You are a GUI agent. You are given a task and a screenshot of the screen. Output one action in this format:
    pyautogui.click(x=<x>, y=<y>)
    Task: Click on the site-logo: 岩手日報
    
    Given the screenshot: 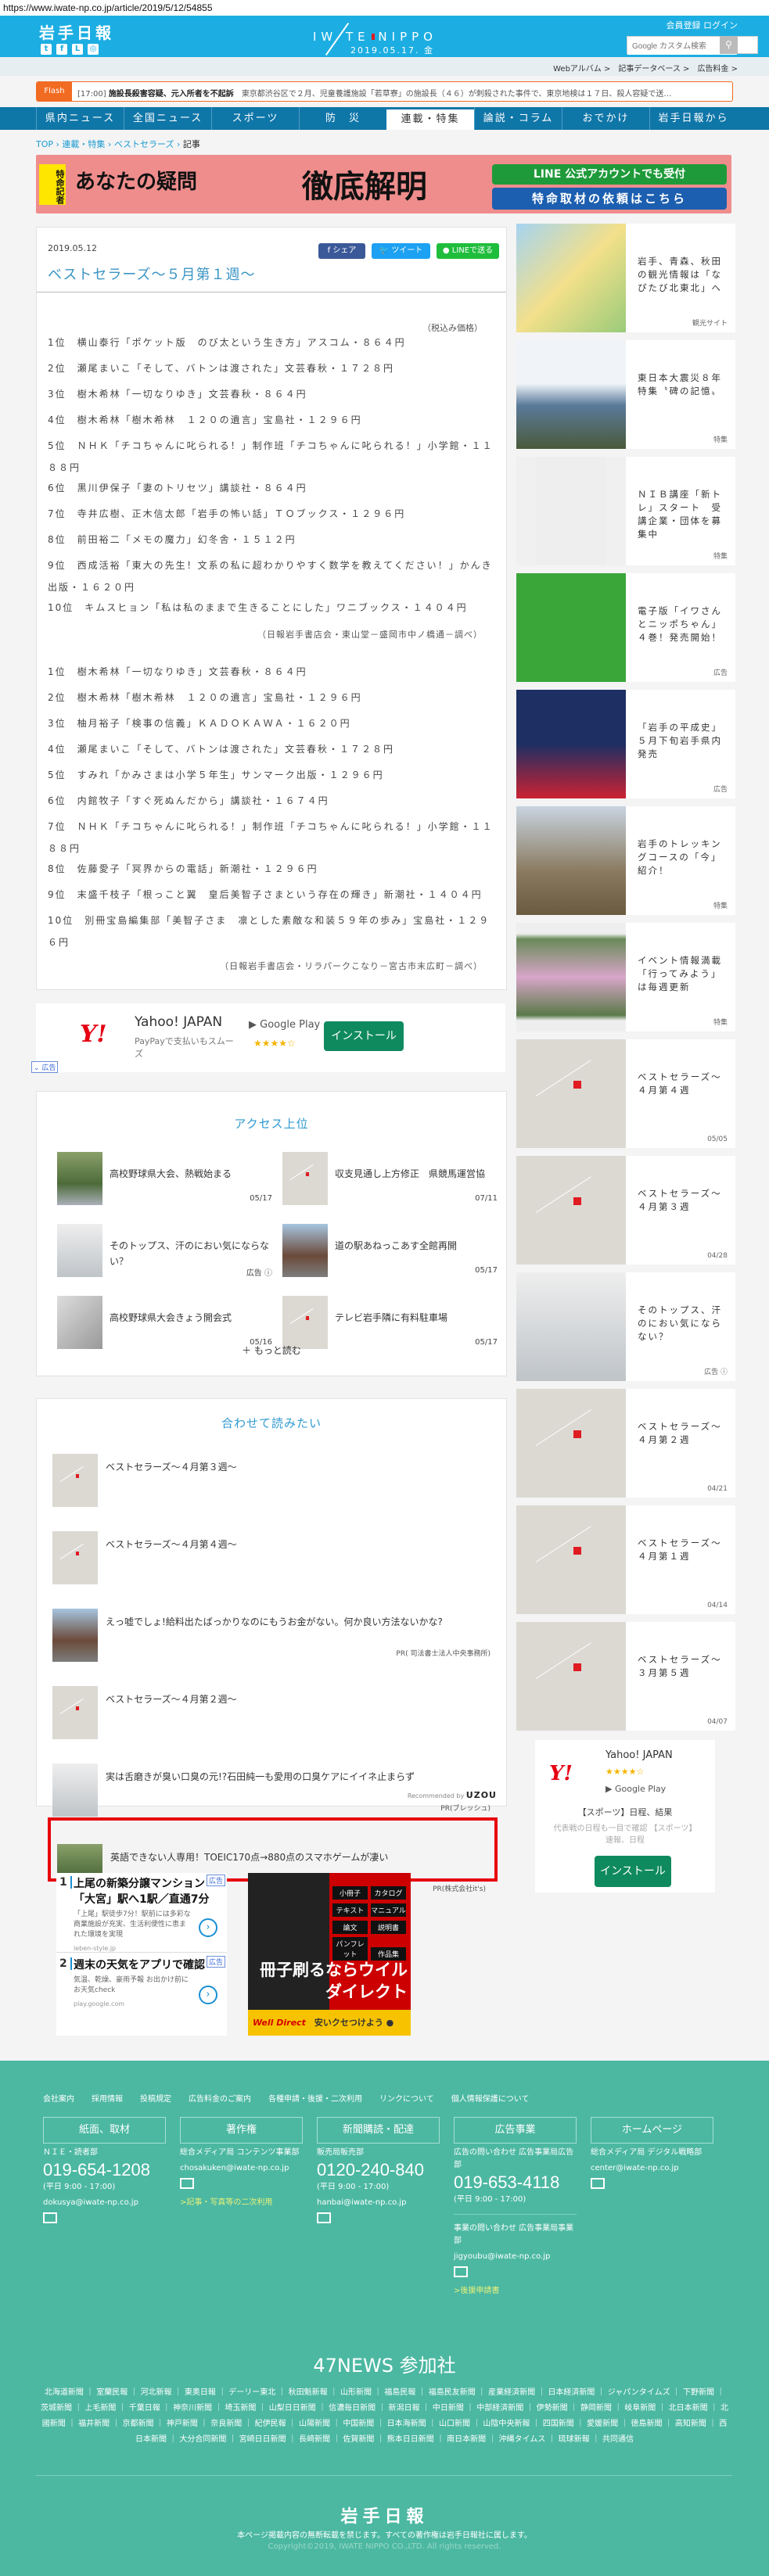 What is the action you would take?
    pyautogui.click(x=76, y=32)
    